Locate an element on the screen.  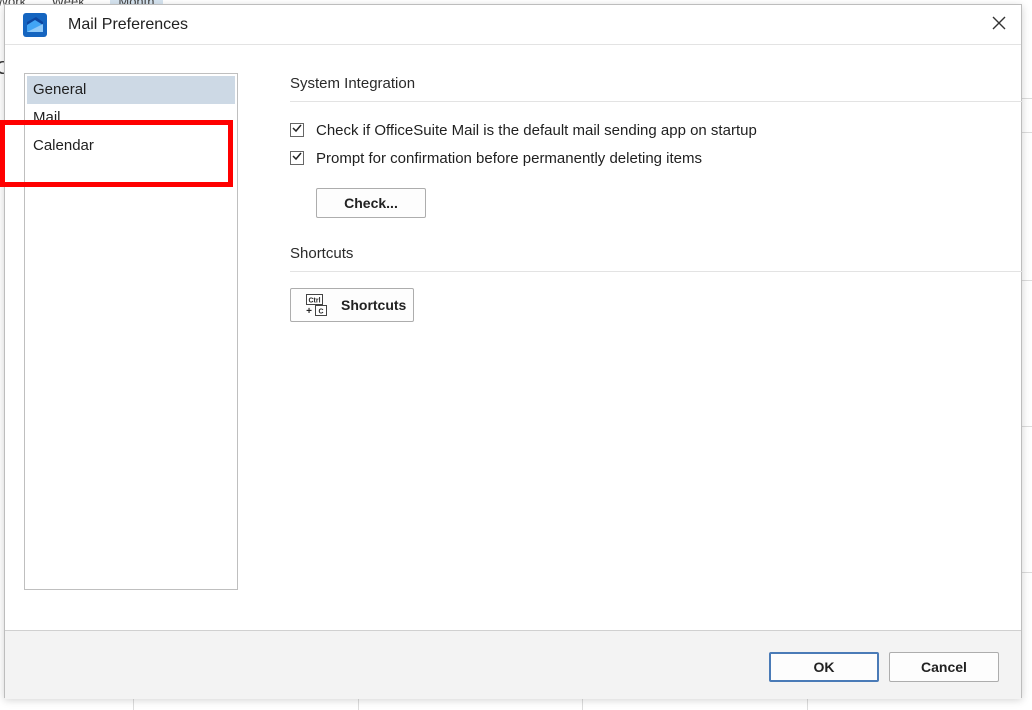
shortcuts-heading: Shortcuts is located at coordinates (322, 253).